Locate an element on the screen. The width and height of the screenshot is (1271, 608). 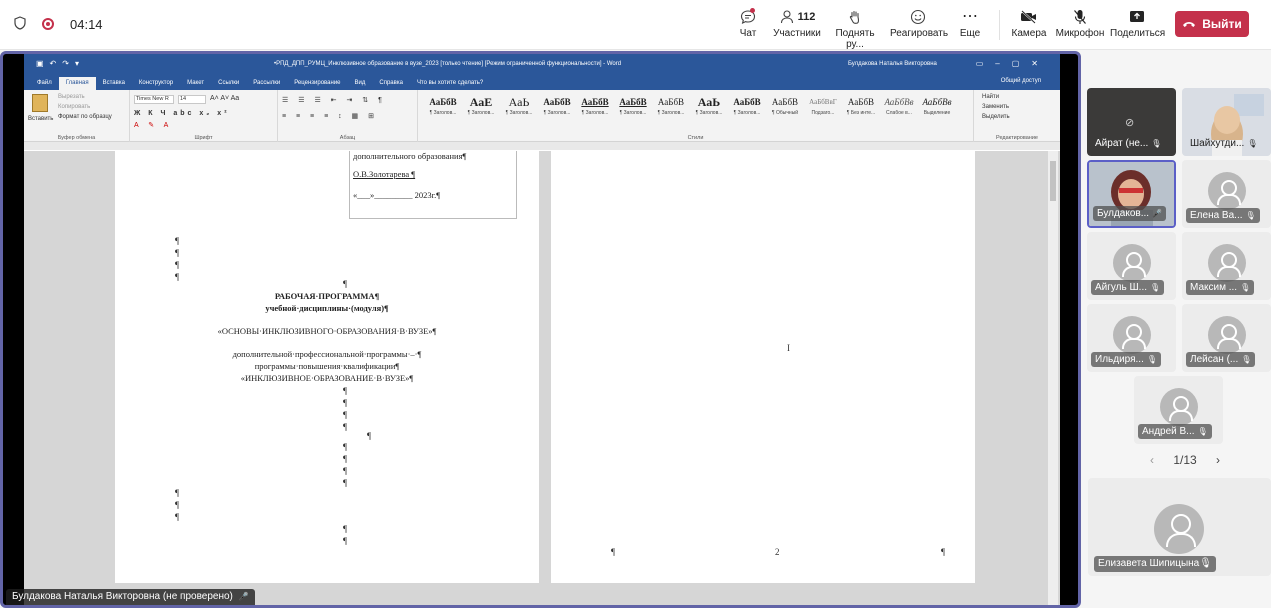
tab-references: Ссылки is located at coordinates (228, 85).